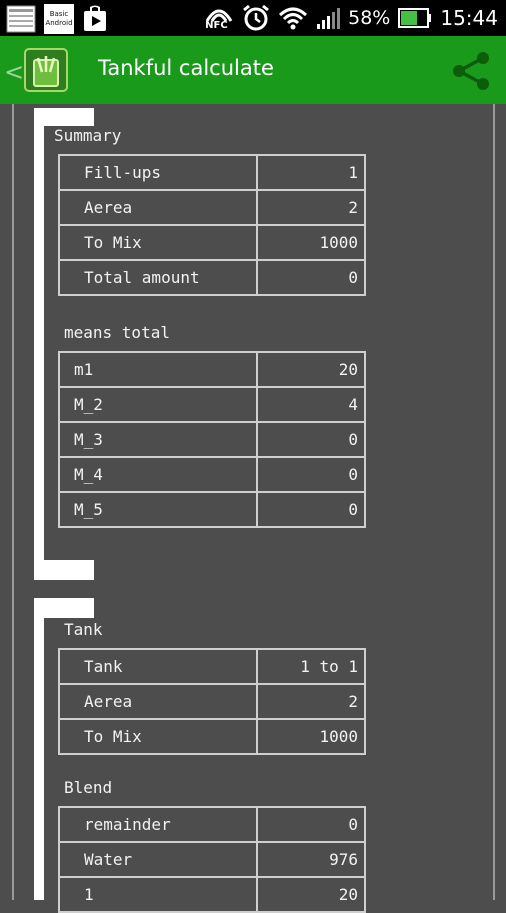 This screenshot has height=913, width=506. Describe the element at coordinates (39, 749) in the screenshot. I see `tank-frame-left` at that location.